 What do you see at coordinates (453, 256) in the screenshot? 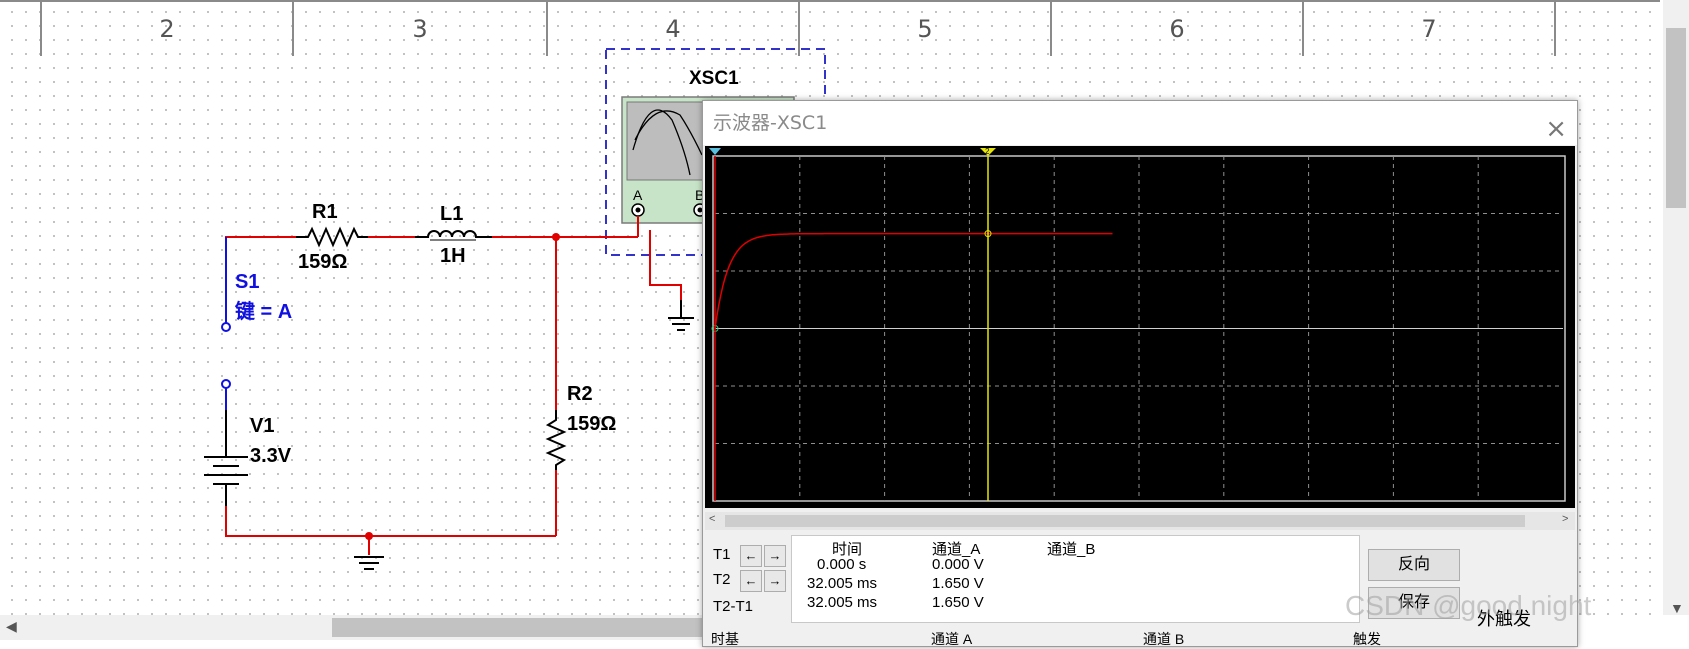
I see `l1-value: 1H` at bounding box center [453, 256].